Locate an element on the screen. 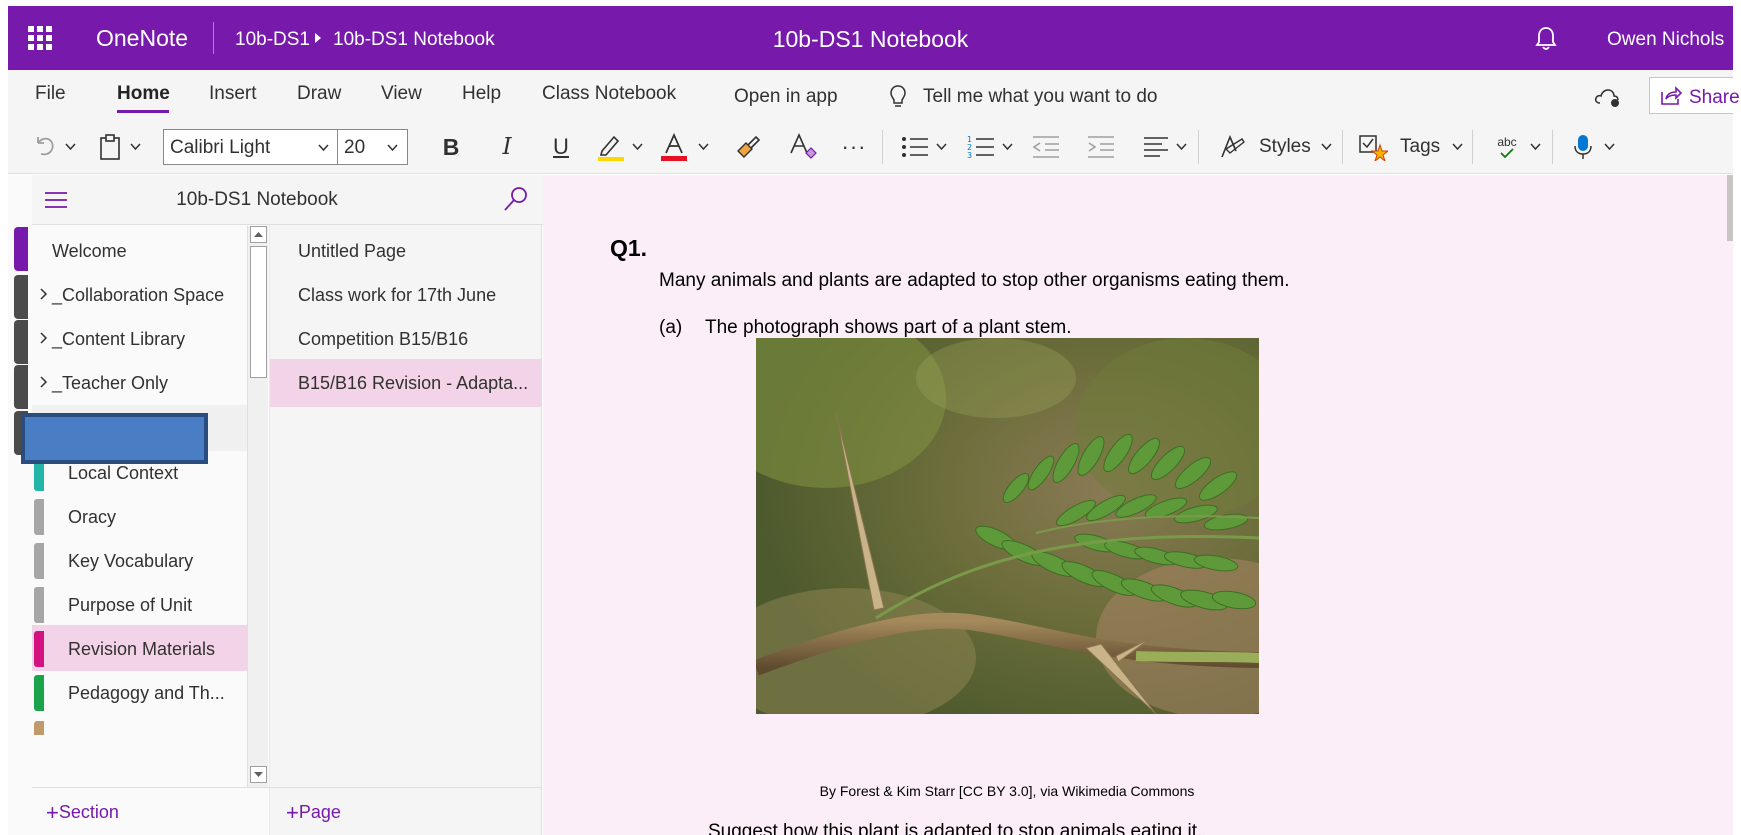 The width and height of the screenshot is (1741, 835). notebook-tab-collaboration is located at coordinates (21, 297).